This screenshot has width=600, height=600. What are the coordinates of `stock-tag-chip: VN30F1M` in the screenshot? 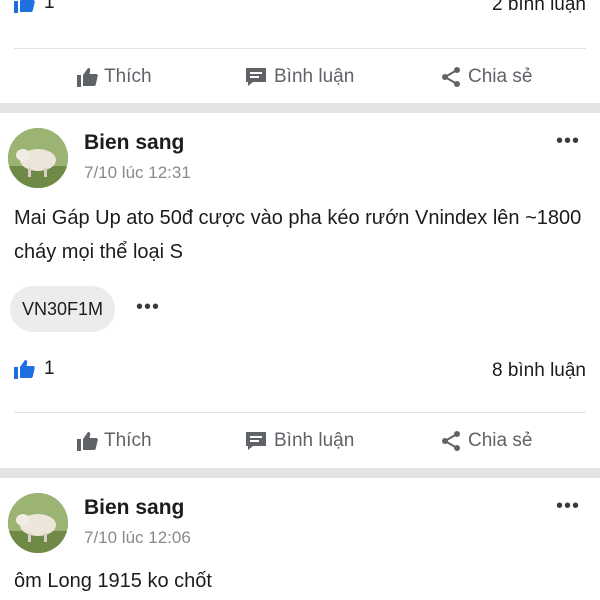 It's located at (63, 309).